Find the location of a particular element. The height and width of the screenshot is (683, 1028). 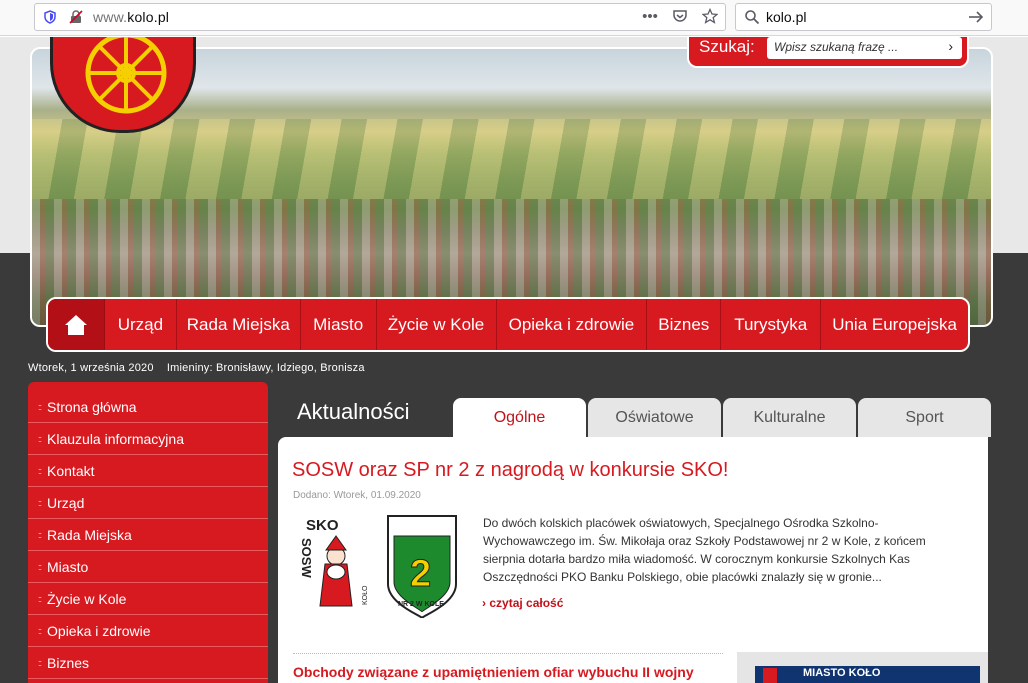

news-section-title: Aktualności is located at coordinates (353, 411).